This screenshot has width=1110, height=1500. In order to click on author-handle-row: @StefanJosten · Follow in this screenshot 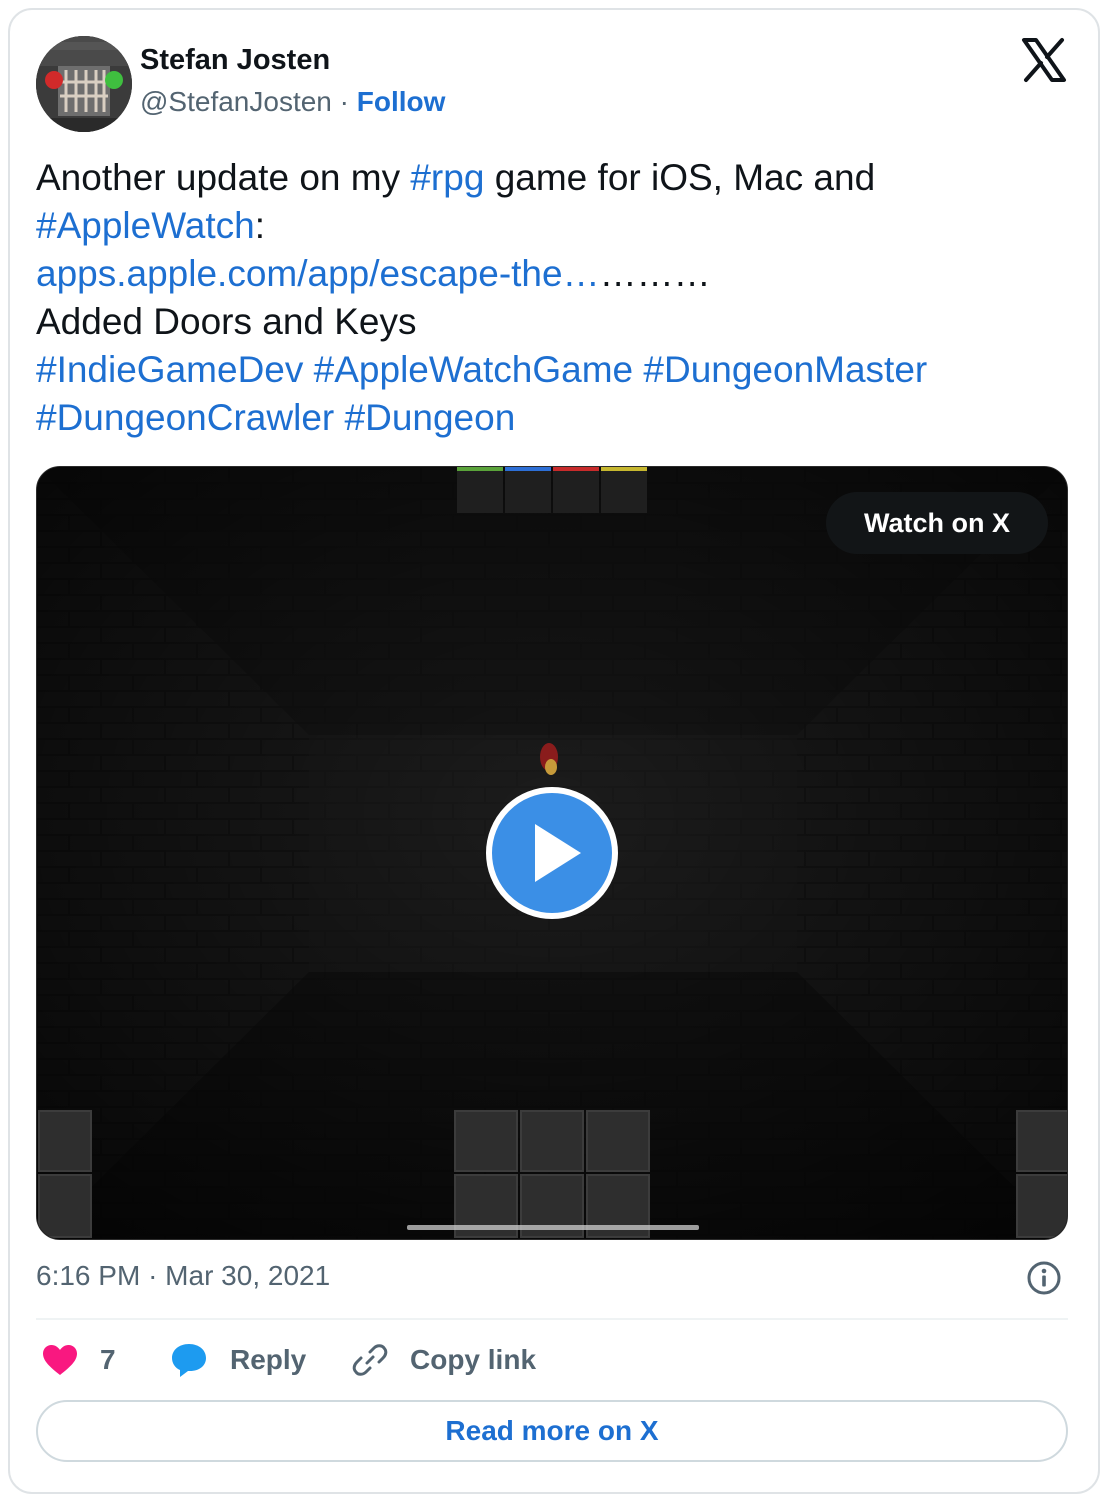, I will do `click(292, 102)`.